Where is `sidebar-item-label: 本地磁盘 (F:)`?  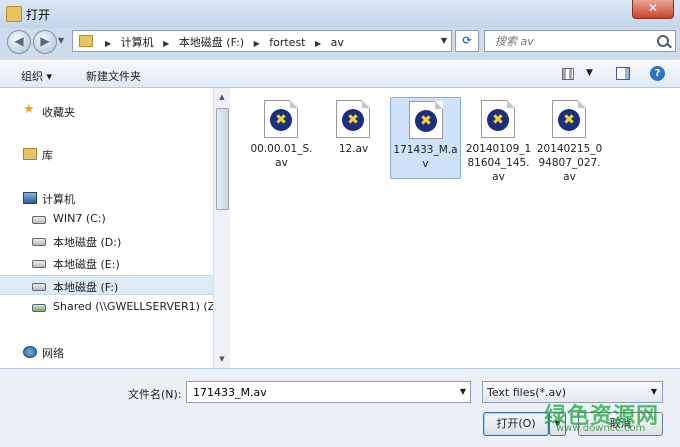 sidebar-item-label: 本地磁盘 (F:) is located at coordinates (86, 287).